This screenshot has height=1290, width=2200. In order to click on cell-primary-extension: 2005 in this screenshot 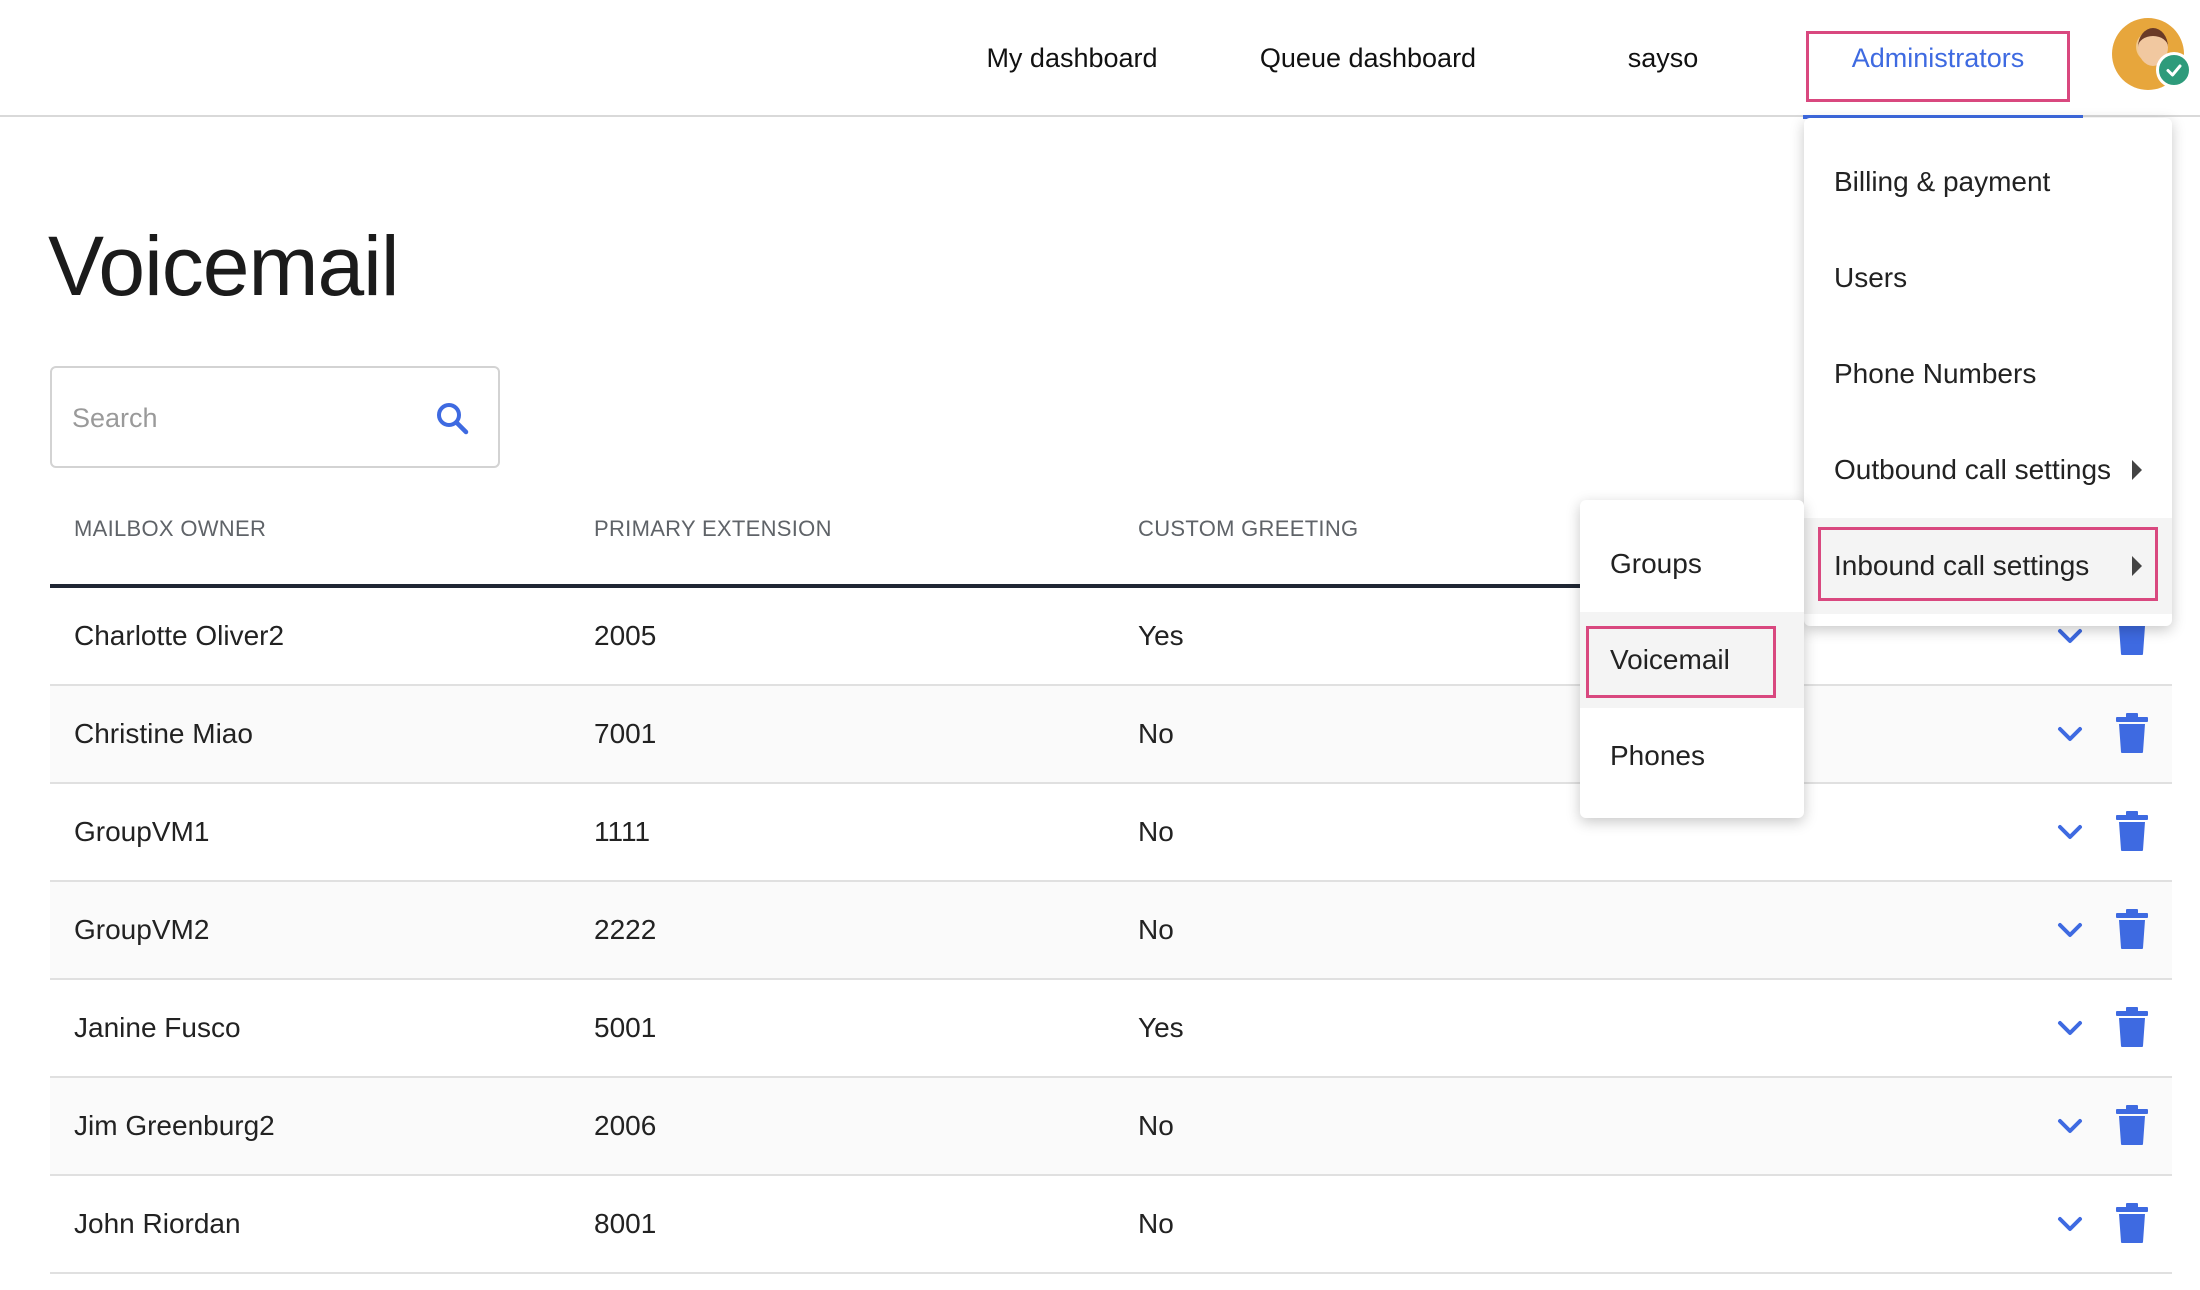, I will do `click(625, 635)`.